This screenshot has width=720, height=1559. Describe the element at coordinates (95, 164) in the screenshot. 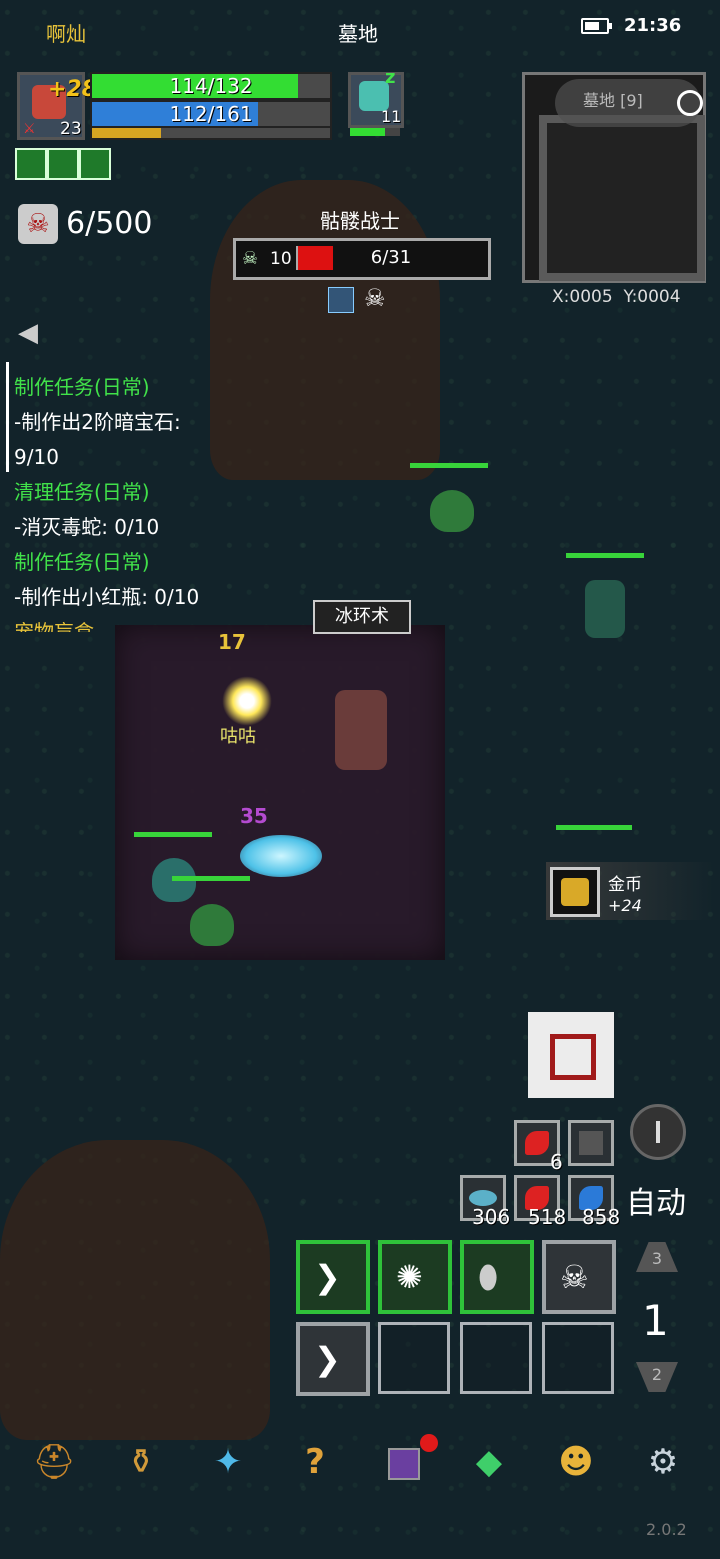

I see `speed-buff-icon` at that location.